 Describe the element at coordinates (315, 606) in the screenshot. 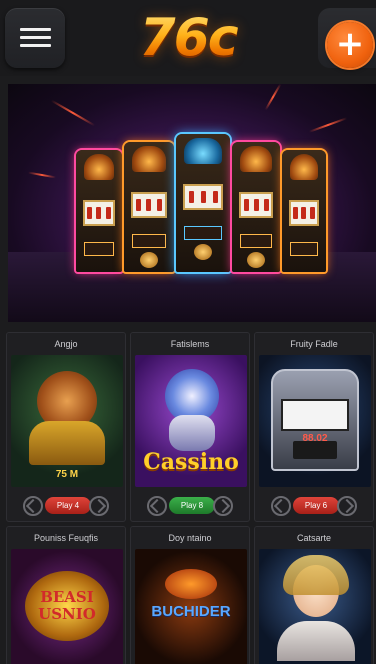

I see `game-thumbnail` at that location.